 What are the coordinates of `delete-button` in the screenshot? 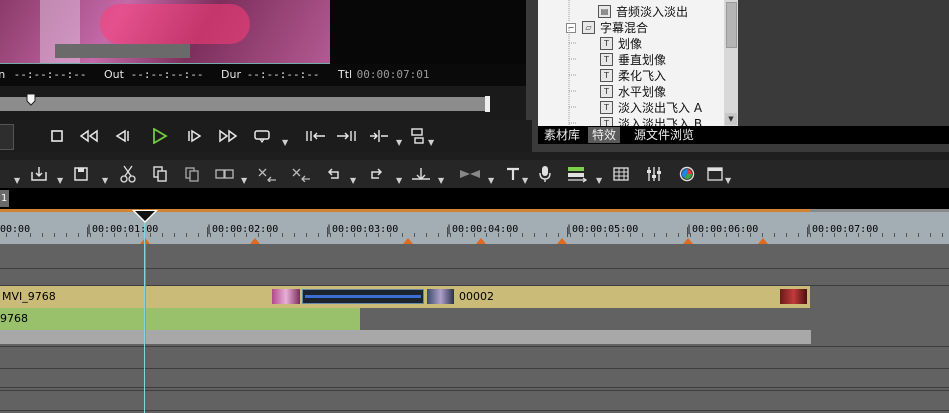 It's located at (267, 174).